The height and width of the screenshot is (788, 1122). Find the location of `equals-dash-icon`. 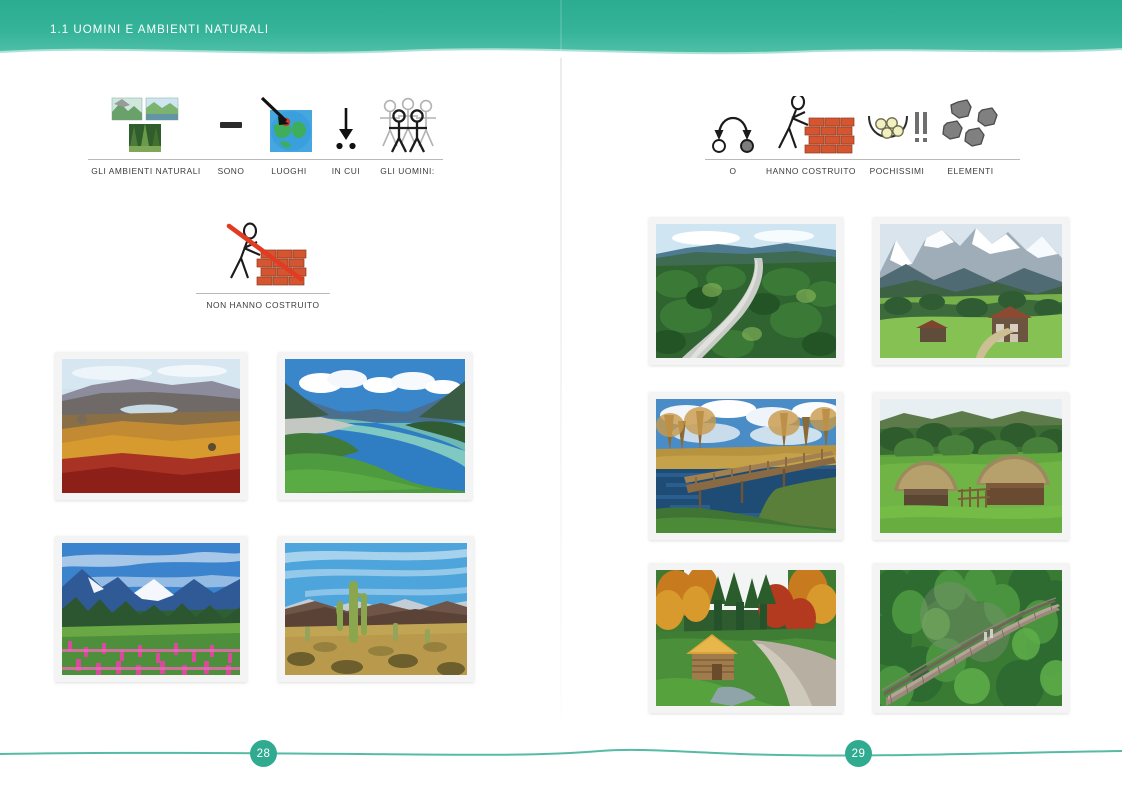

equals-dash-icon is located at coordinates (231, 125).